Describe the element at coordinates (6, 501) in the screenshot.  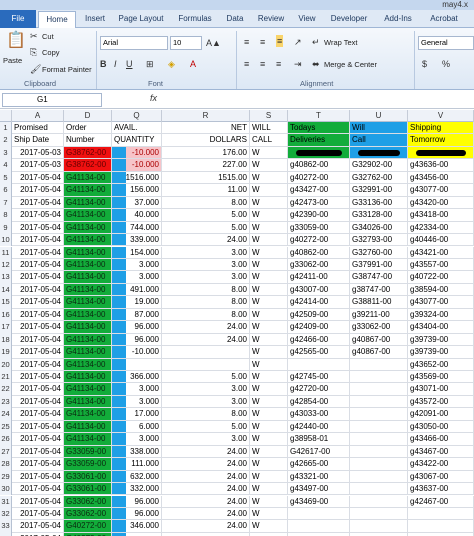
I see `row-header: 31` at that location.